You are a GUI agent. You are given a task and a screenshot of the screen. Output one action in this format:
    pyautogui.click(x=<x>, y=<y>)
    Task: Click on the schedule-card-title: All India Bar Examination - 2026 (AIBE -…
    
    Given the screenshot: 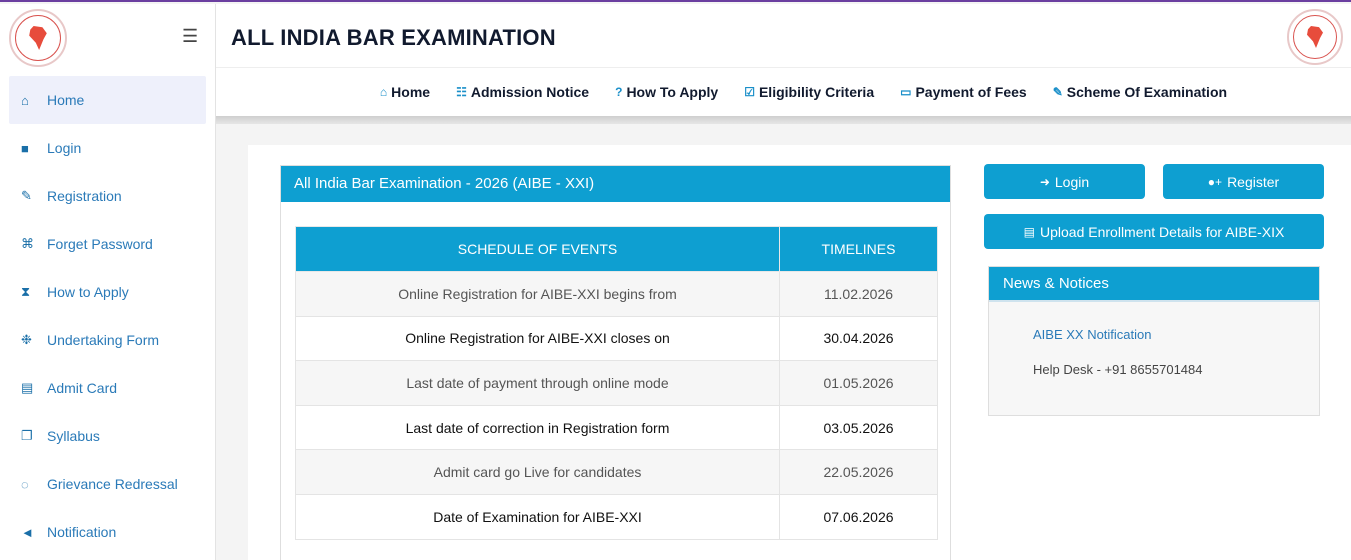 What is the action you would take?
    pyautogui.click(x=615, y=184)
    